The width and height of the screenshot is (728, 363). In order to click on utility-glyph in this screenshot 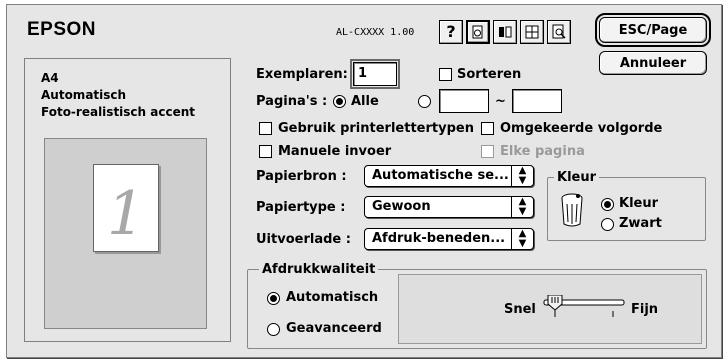, I will do `click(505, 32)`.